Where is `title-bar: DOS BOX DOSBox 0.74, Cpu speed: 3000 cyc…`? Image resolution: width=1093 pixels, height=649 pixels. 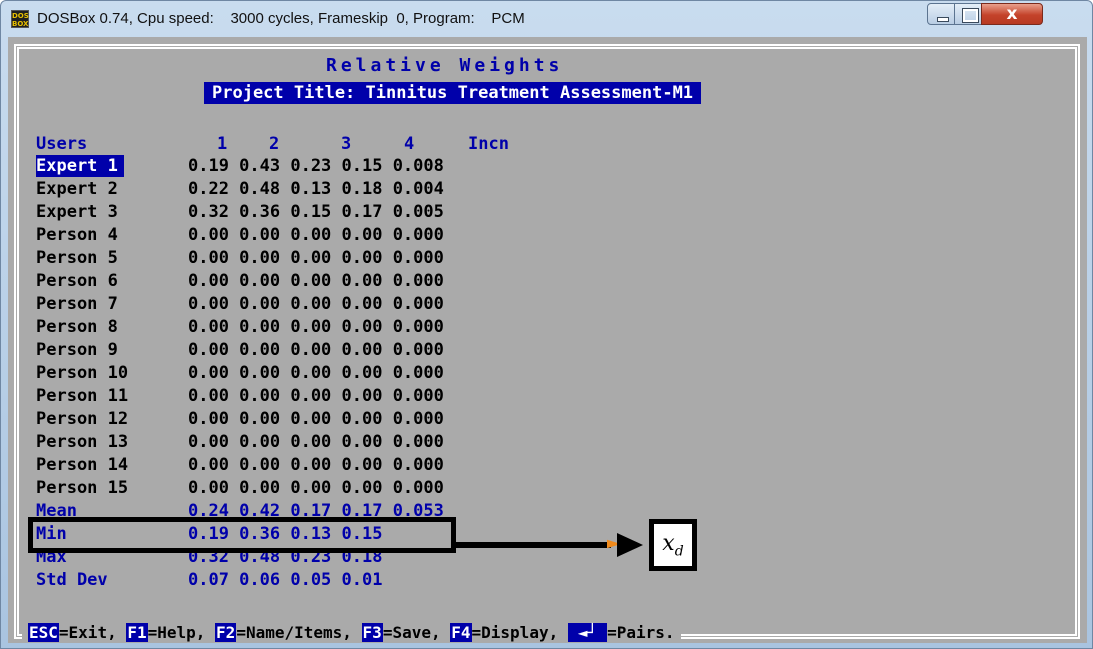 title-bar: DOS BOX DOSBox 0.74, Cpu speed: 3000 cyc… is located at coordinates (546, 19).